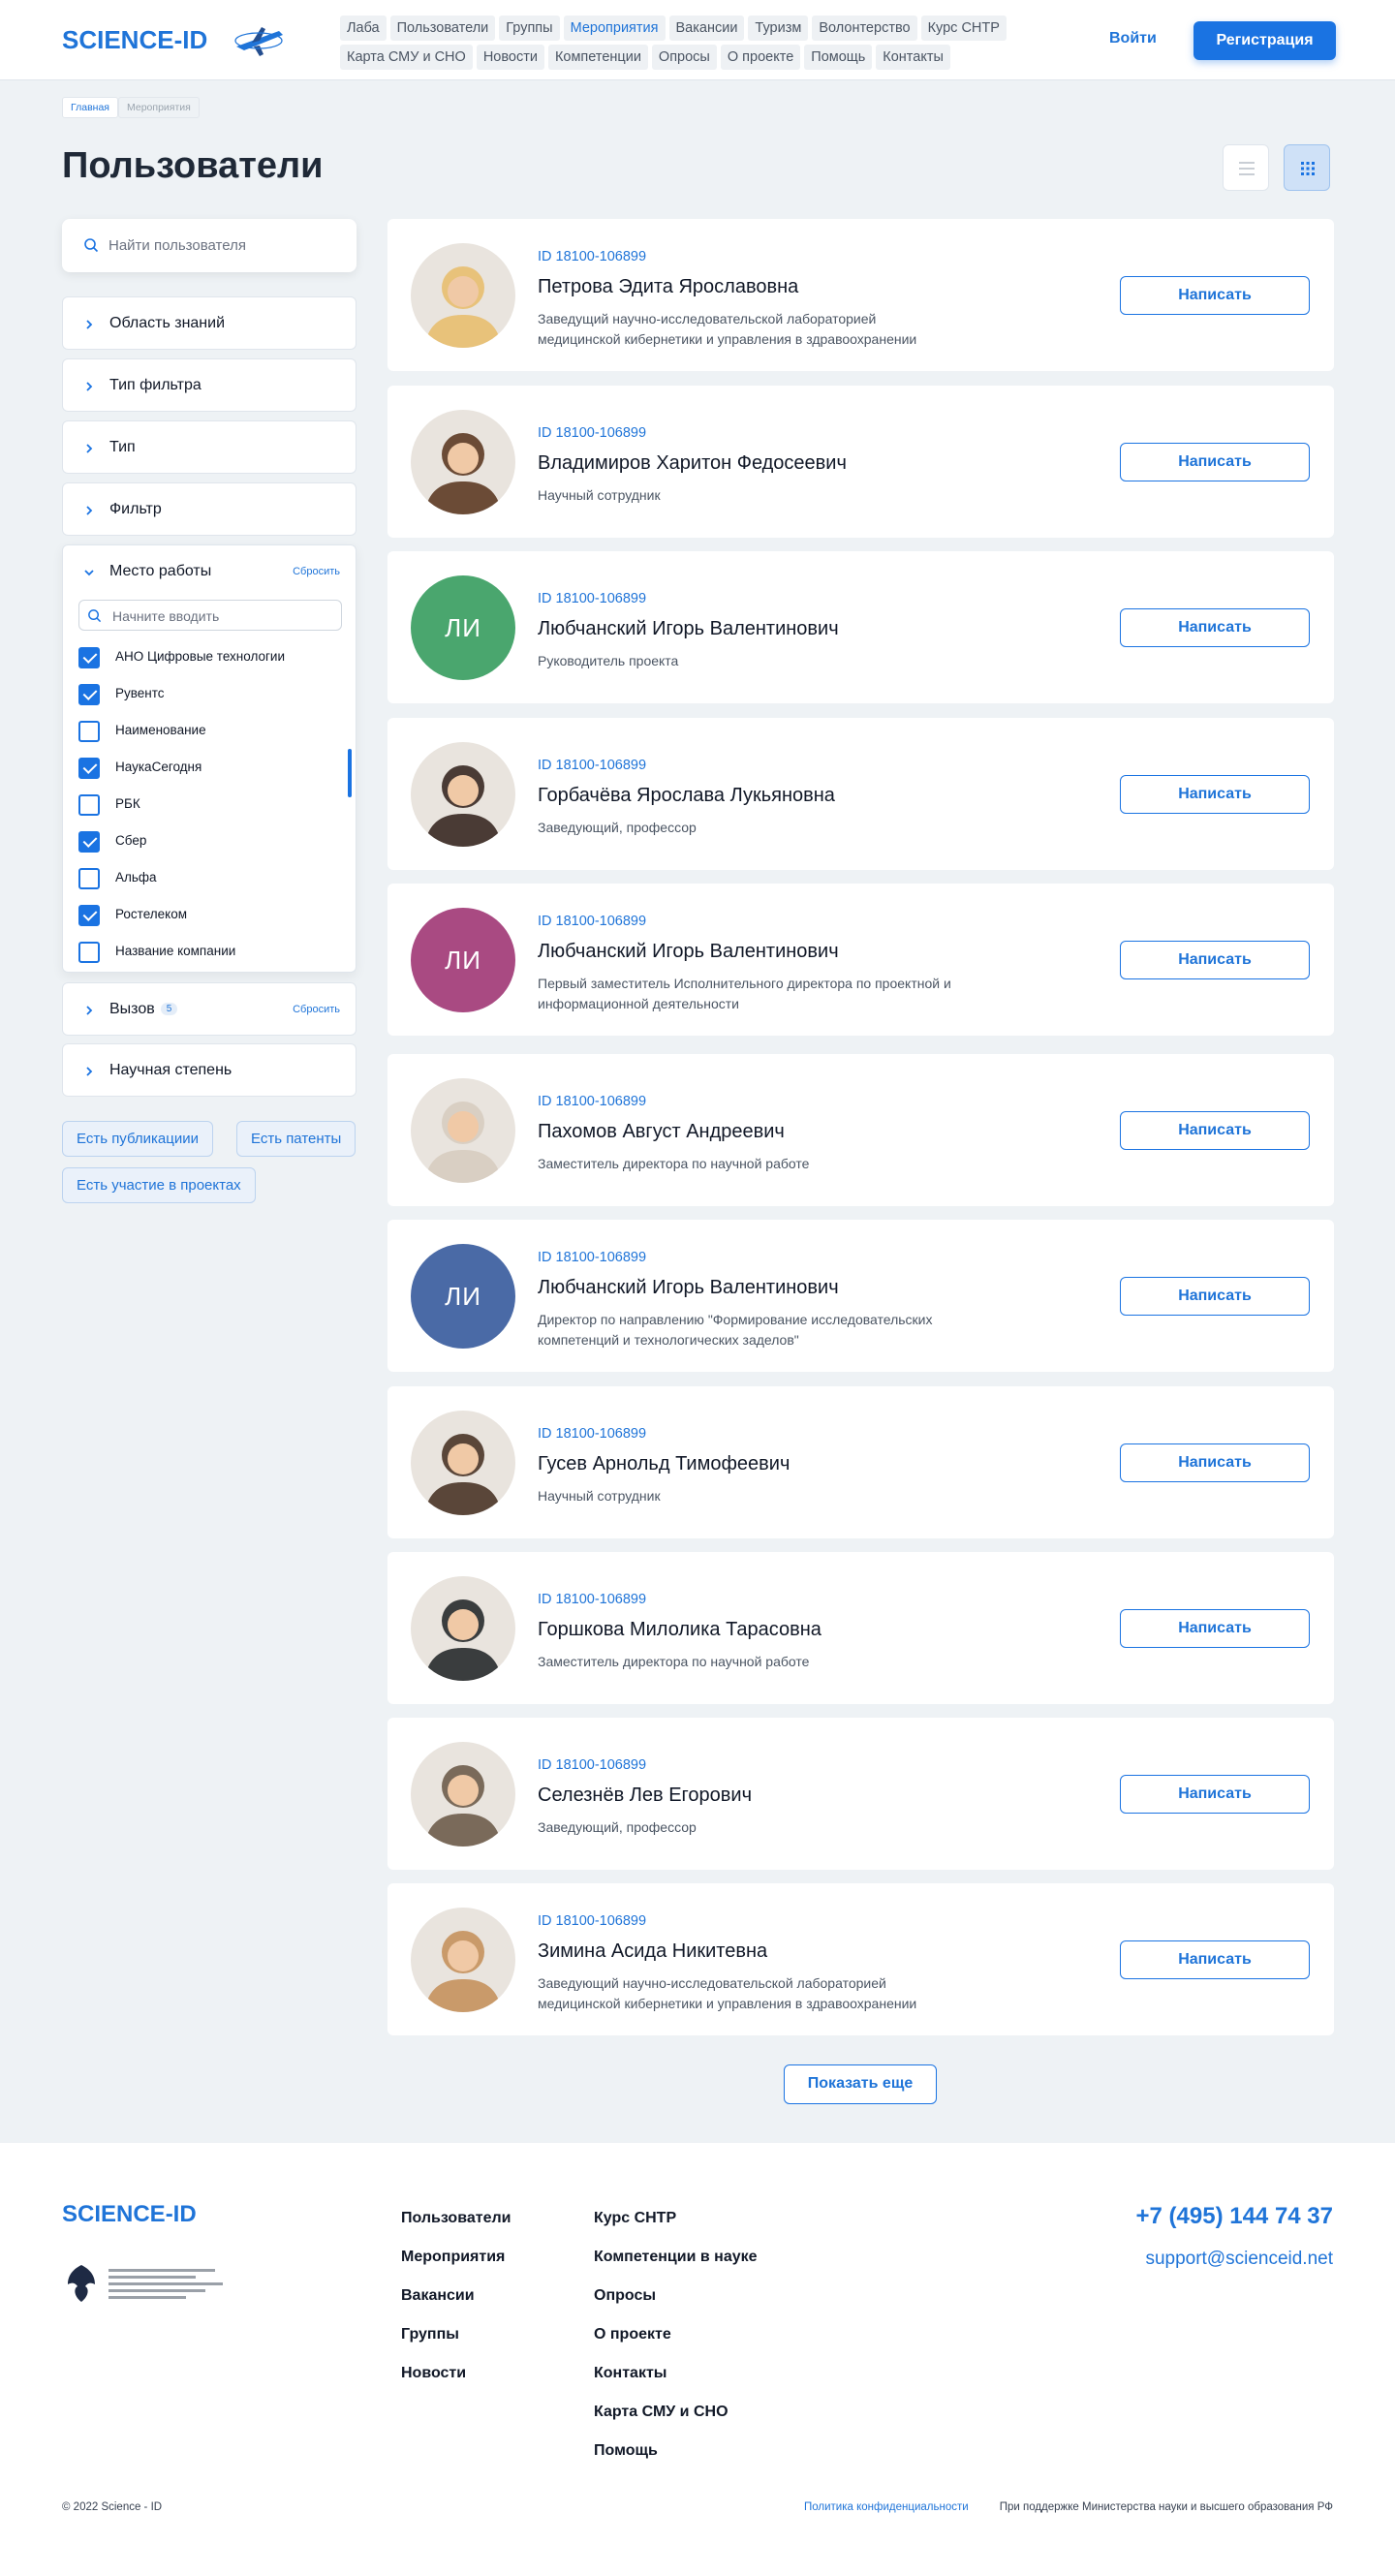 This screenshot has height=2576, width=1395. I want to click on footer-link: Мероприятия, so click(456, 2257).